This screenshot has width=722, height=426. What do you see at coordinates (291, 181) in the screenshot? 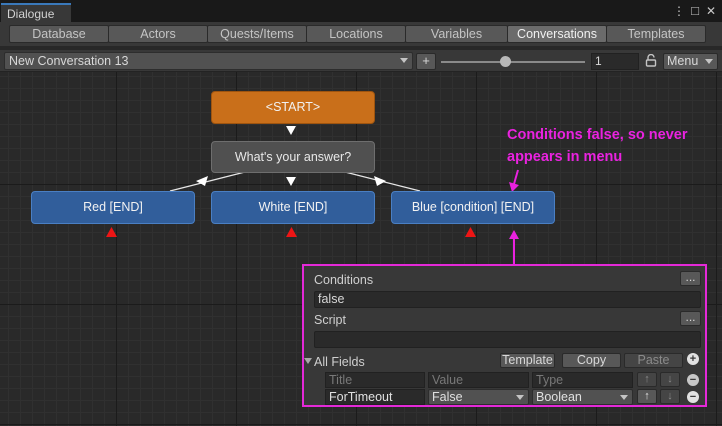
I see `arrow-npc-white` at bounding box center [291, 181].